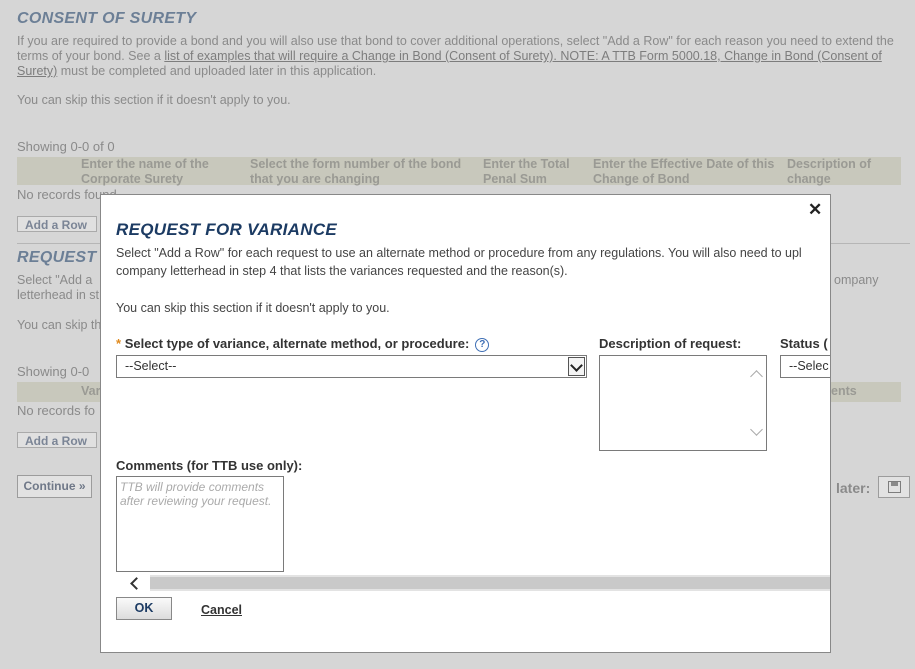  Describe the element at coordinates (56, 410) in the screenshot. I see `variance-no-records: No records fo` at that location.